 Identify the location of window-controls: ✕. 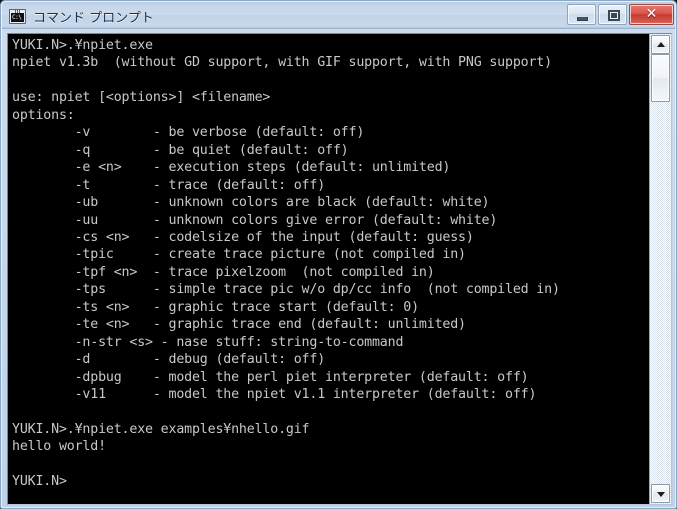
(620, 15).